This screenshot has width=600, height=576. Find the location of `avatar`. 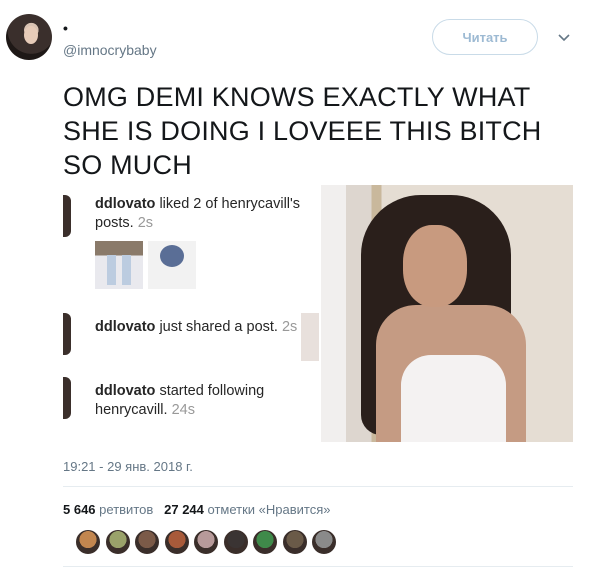

avatar is located at coordinates (29, 37).